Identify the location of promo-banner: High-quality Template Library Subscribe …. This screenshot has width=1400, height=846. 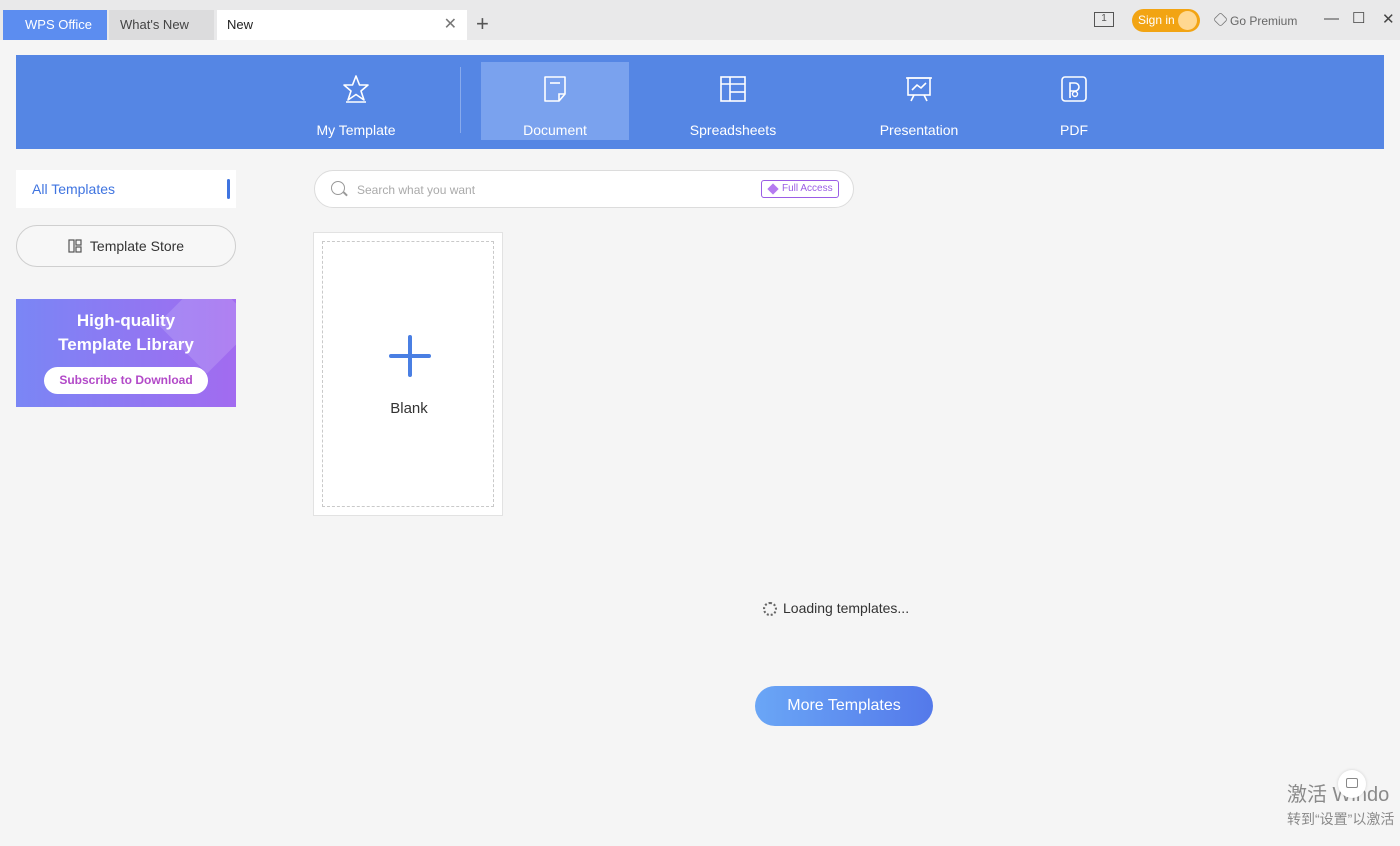
(126, 353).